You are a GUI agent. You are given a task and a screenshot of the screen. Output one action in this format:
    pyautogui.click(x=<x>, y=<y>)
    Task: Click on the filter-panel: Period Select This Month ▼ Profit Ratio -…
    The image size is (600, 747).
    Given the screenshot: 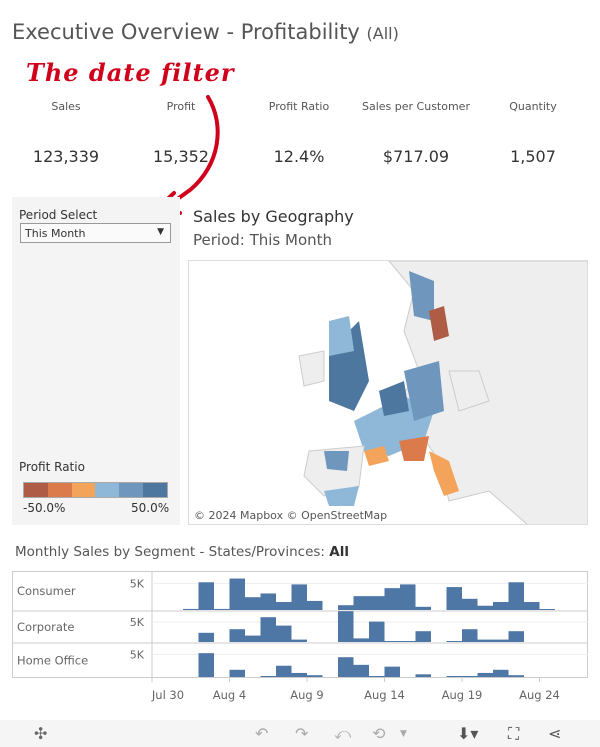 What is the action you would take?
    pyautogui.click(x=96, y=361)
    